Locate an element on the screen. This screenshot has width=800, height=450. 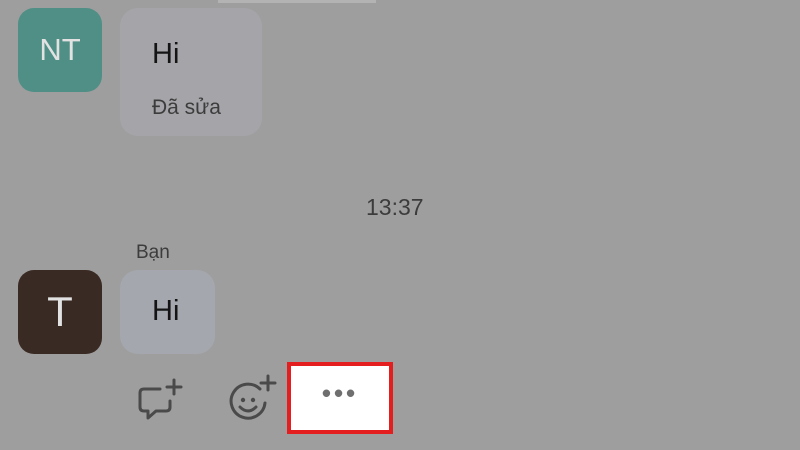
edited-label: Đã sửa is located at coordinates (186, 107).